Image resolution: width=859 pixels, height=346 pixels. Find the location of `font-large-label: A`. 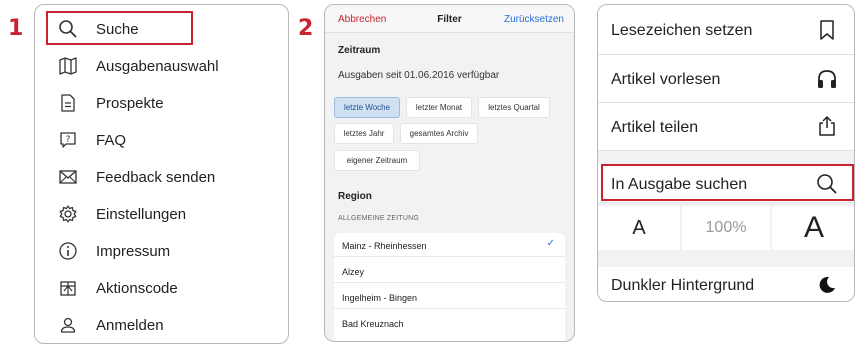

font-large-label: A is located at coordinates (813, 227).